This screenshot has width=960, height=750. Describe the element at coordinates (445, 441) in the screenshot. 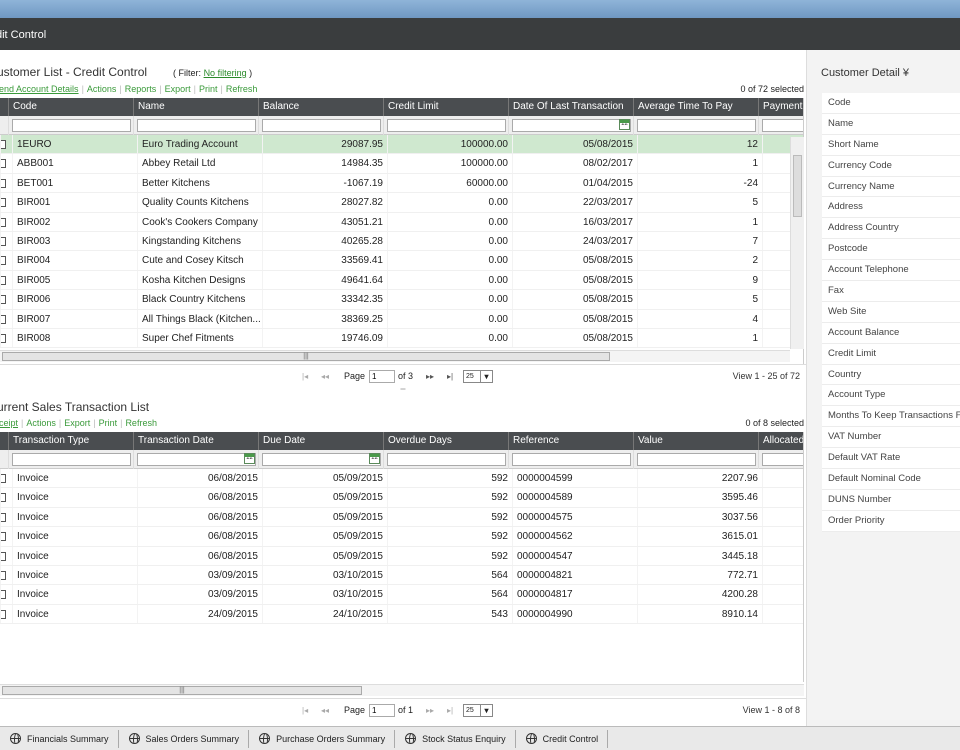

I see `col-header-overdue-days: Overdue Days` at that location.